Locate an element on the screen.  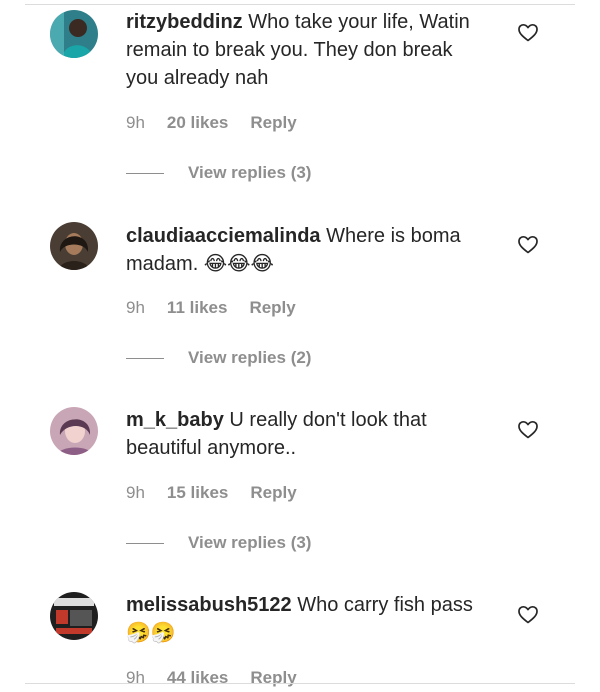
comment-username: claudiaacciemalinda is located at coordinates (223, 236).